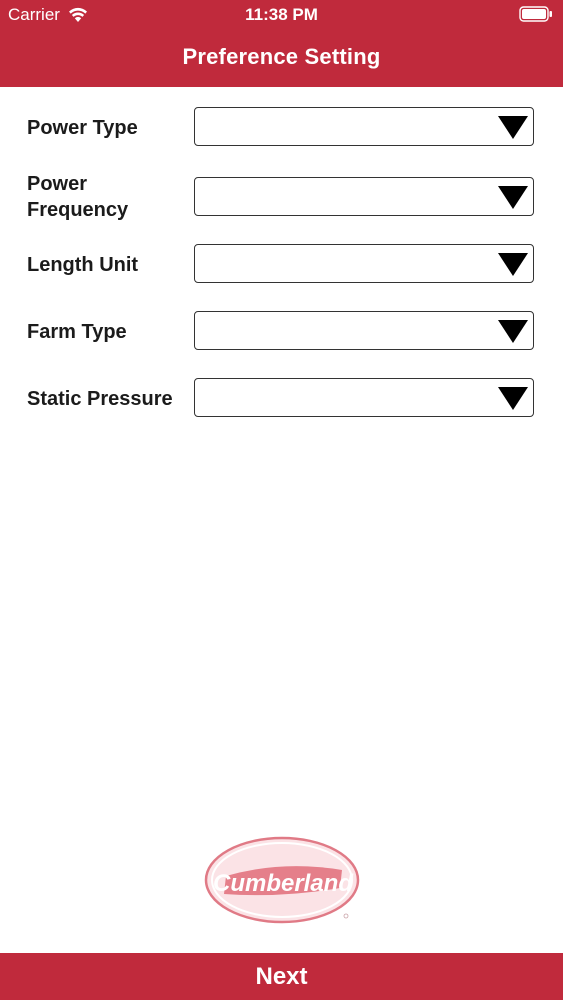 This screenshot has height=1001, width=563. Describe the element at coordinates (364, 330) in the screenshot. I see `farm-type-select` at that location.